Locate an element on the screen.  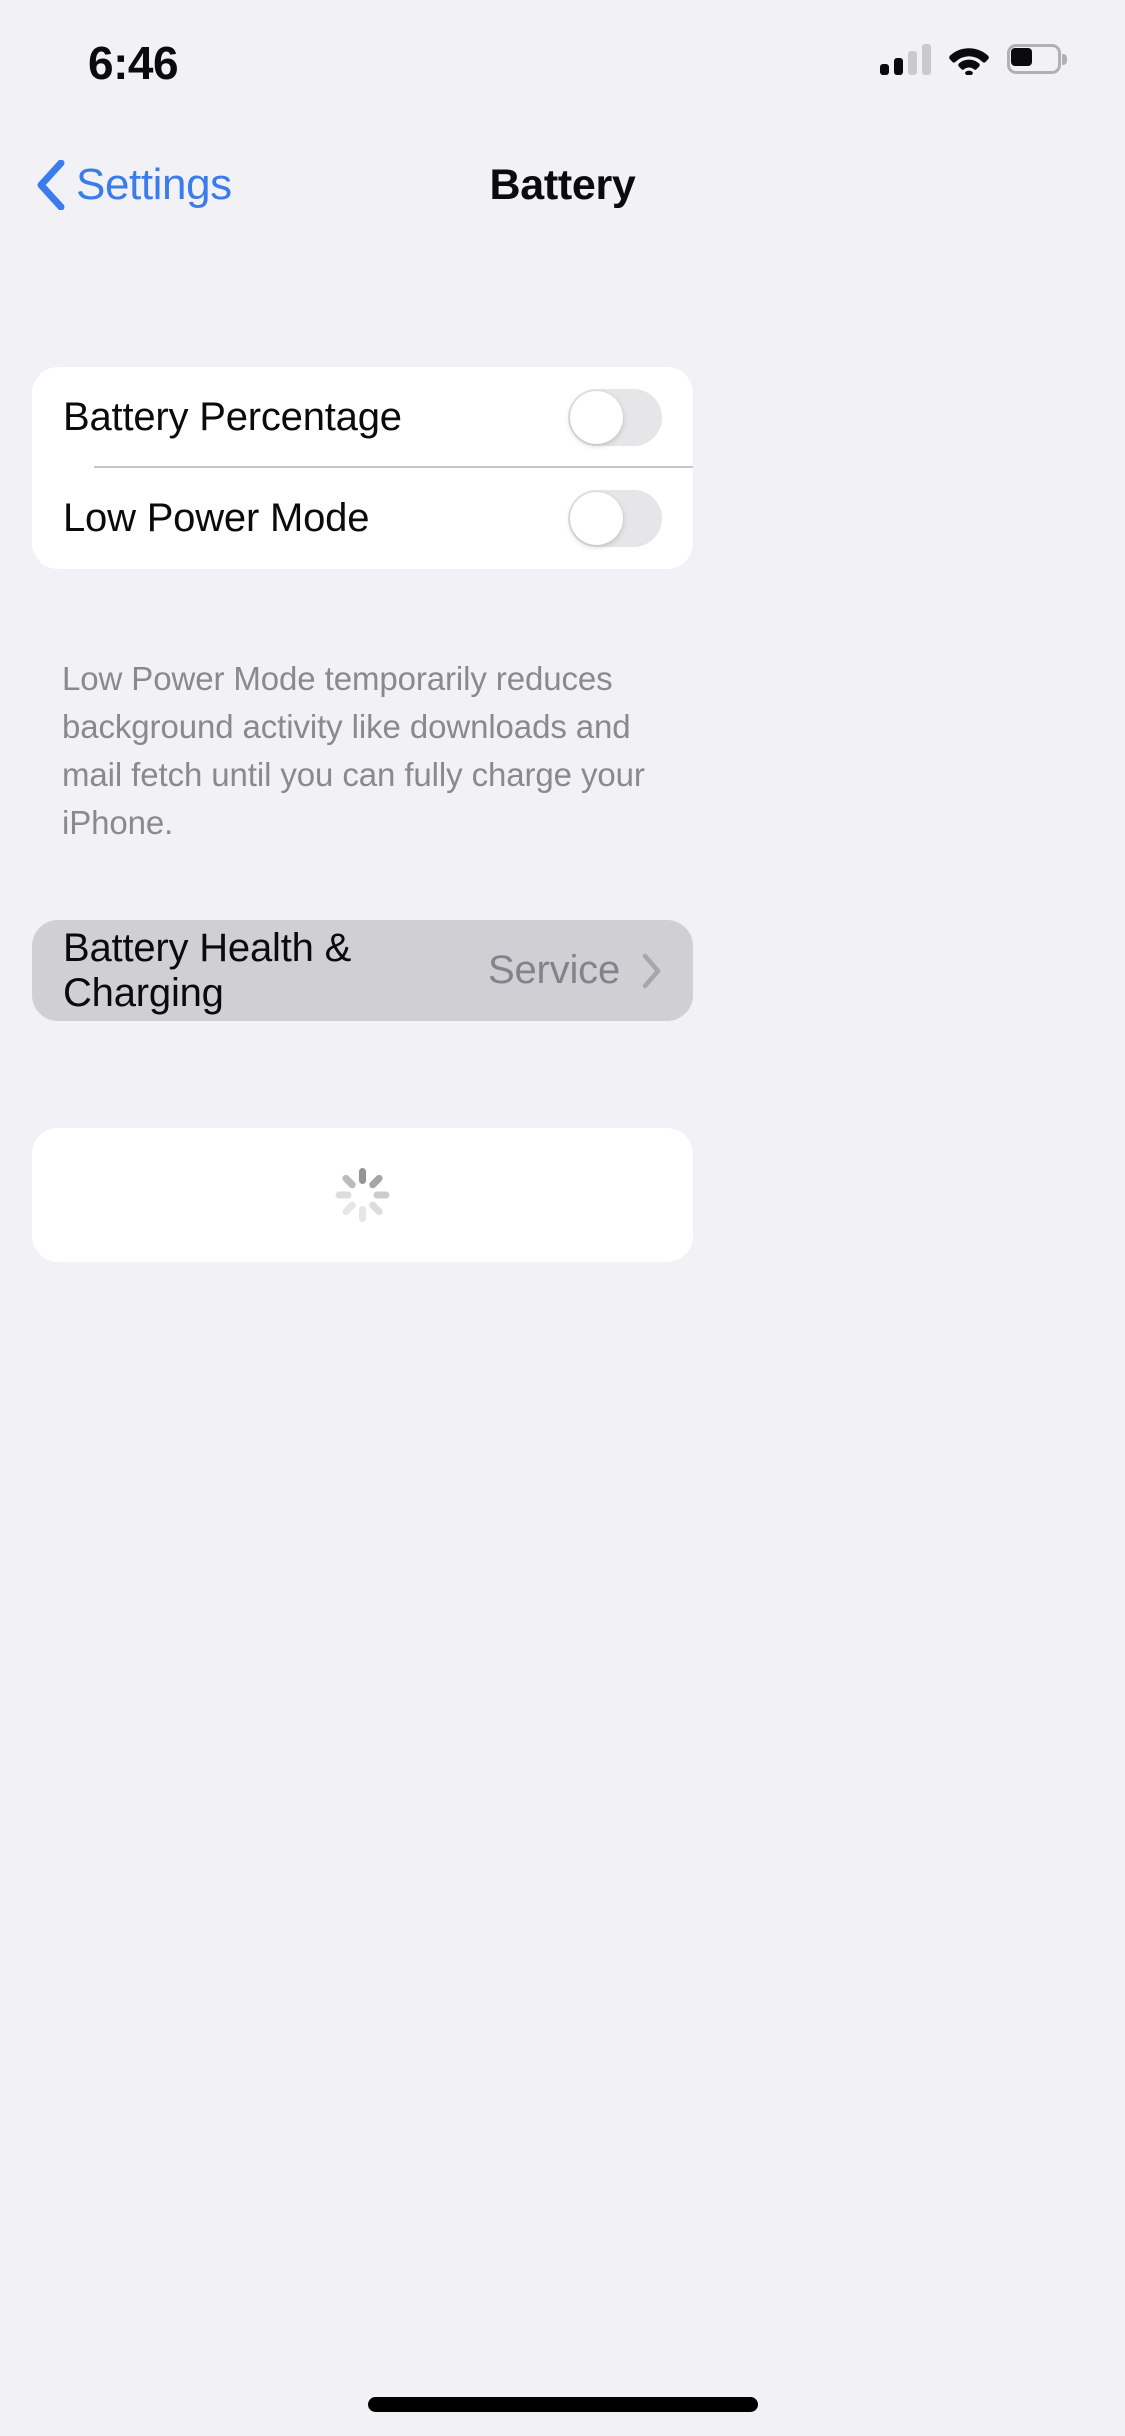
battery-percentage-toggle is located at coordinates (615, 417).